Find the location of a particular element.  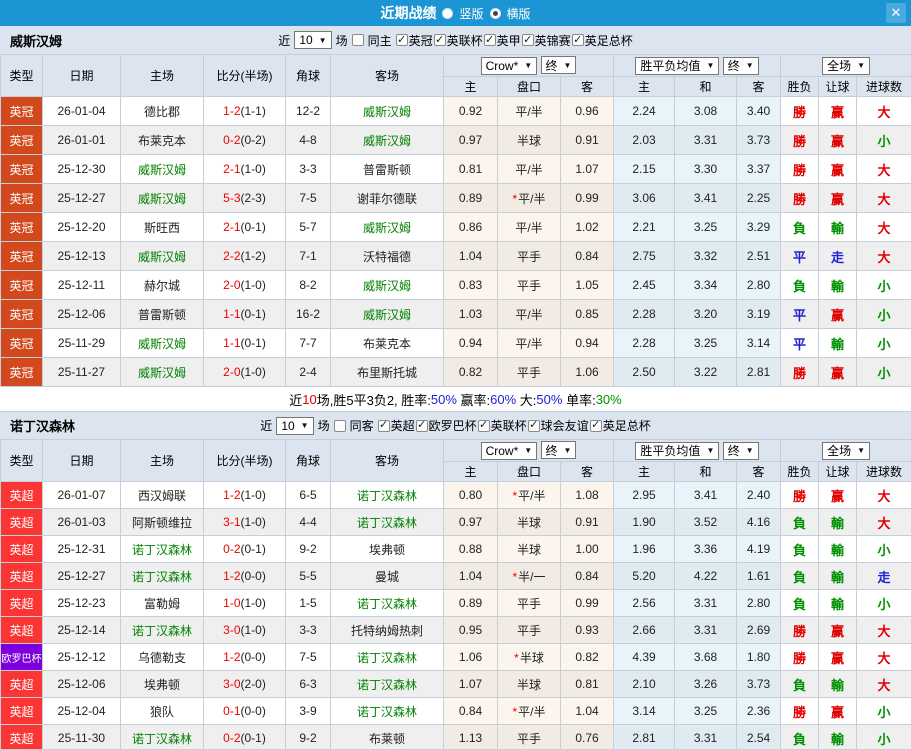

vertical-layout-label: 竖版 is located at coordinates (471, 13).